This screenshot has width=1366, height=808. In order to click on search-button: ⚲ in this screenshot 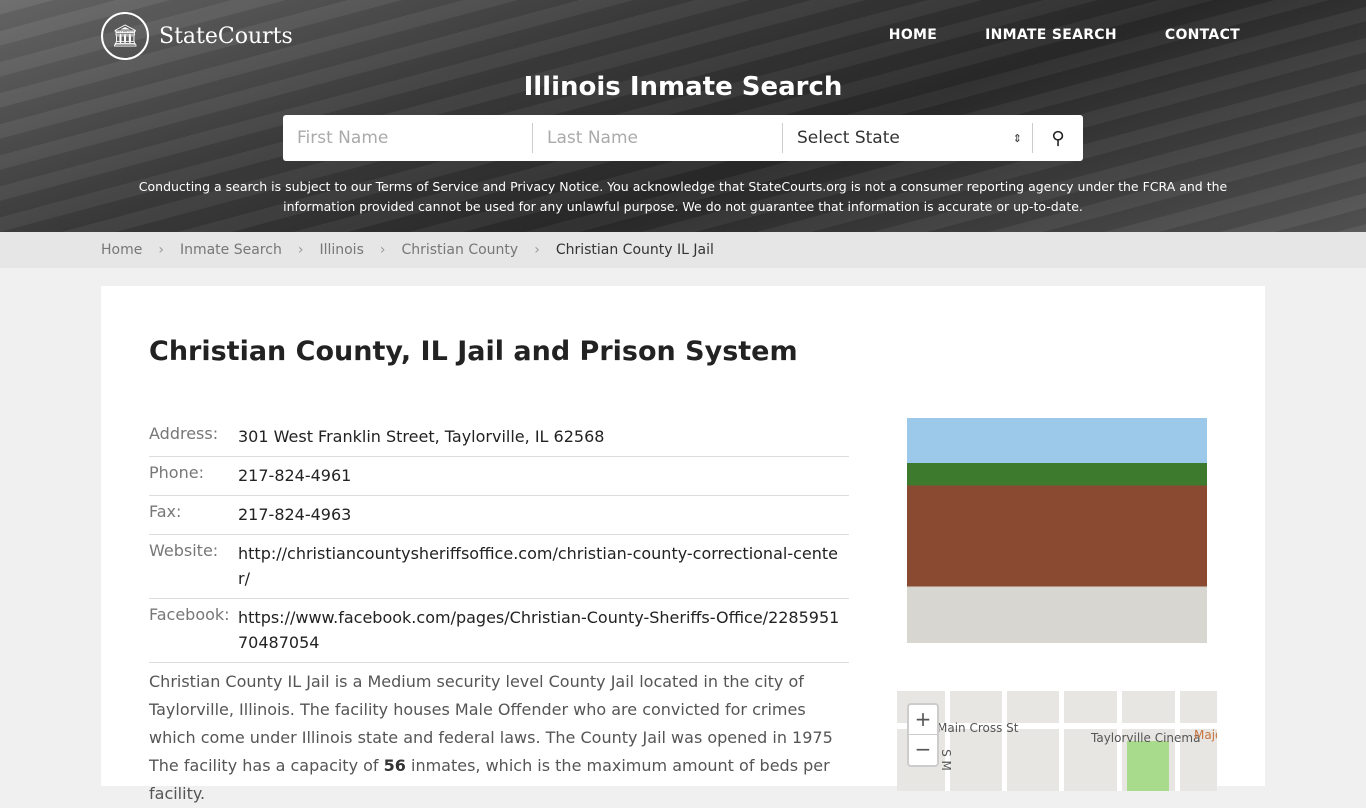, I will do `click(1058, 138)`.